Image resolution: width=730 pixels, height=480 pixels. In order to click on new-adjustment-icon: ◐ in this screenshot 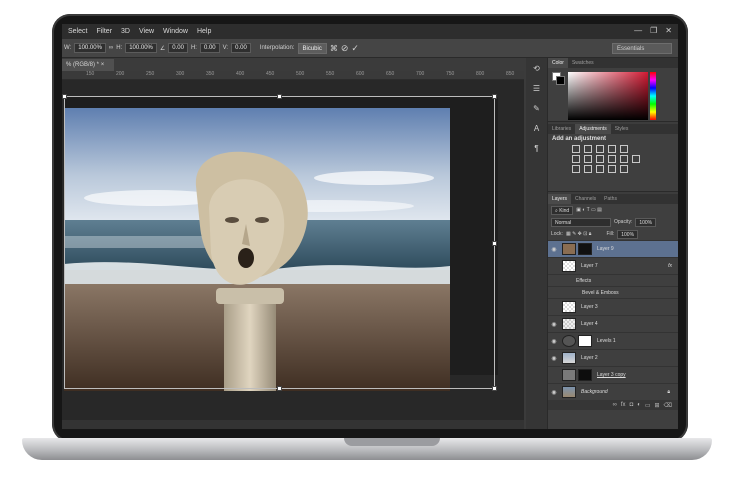, I will do `click(639, 405)`.